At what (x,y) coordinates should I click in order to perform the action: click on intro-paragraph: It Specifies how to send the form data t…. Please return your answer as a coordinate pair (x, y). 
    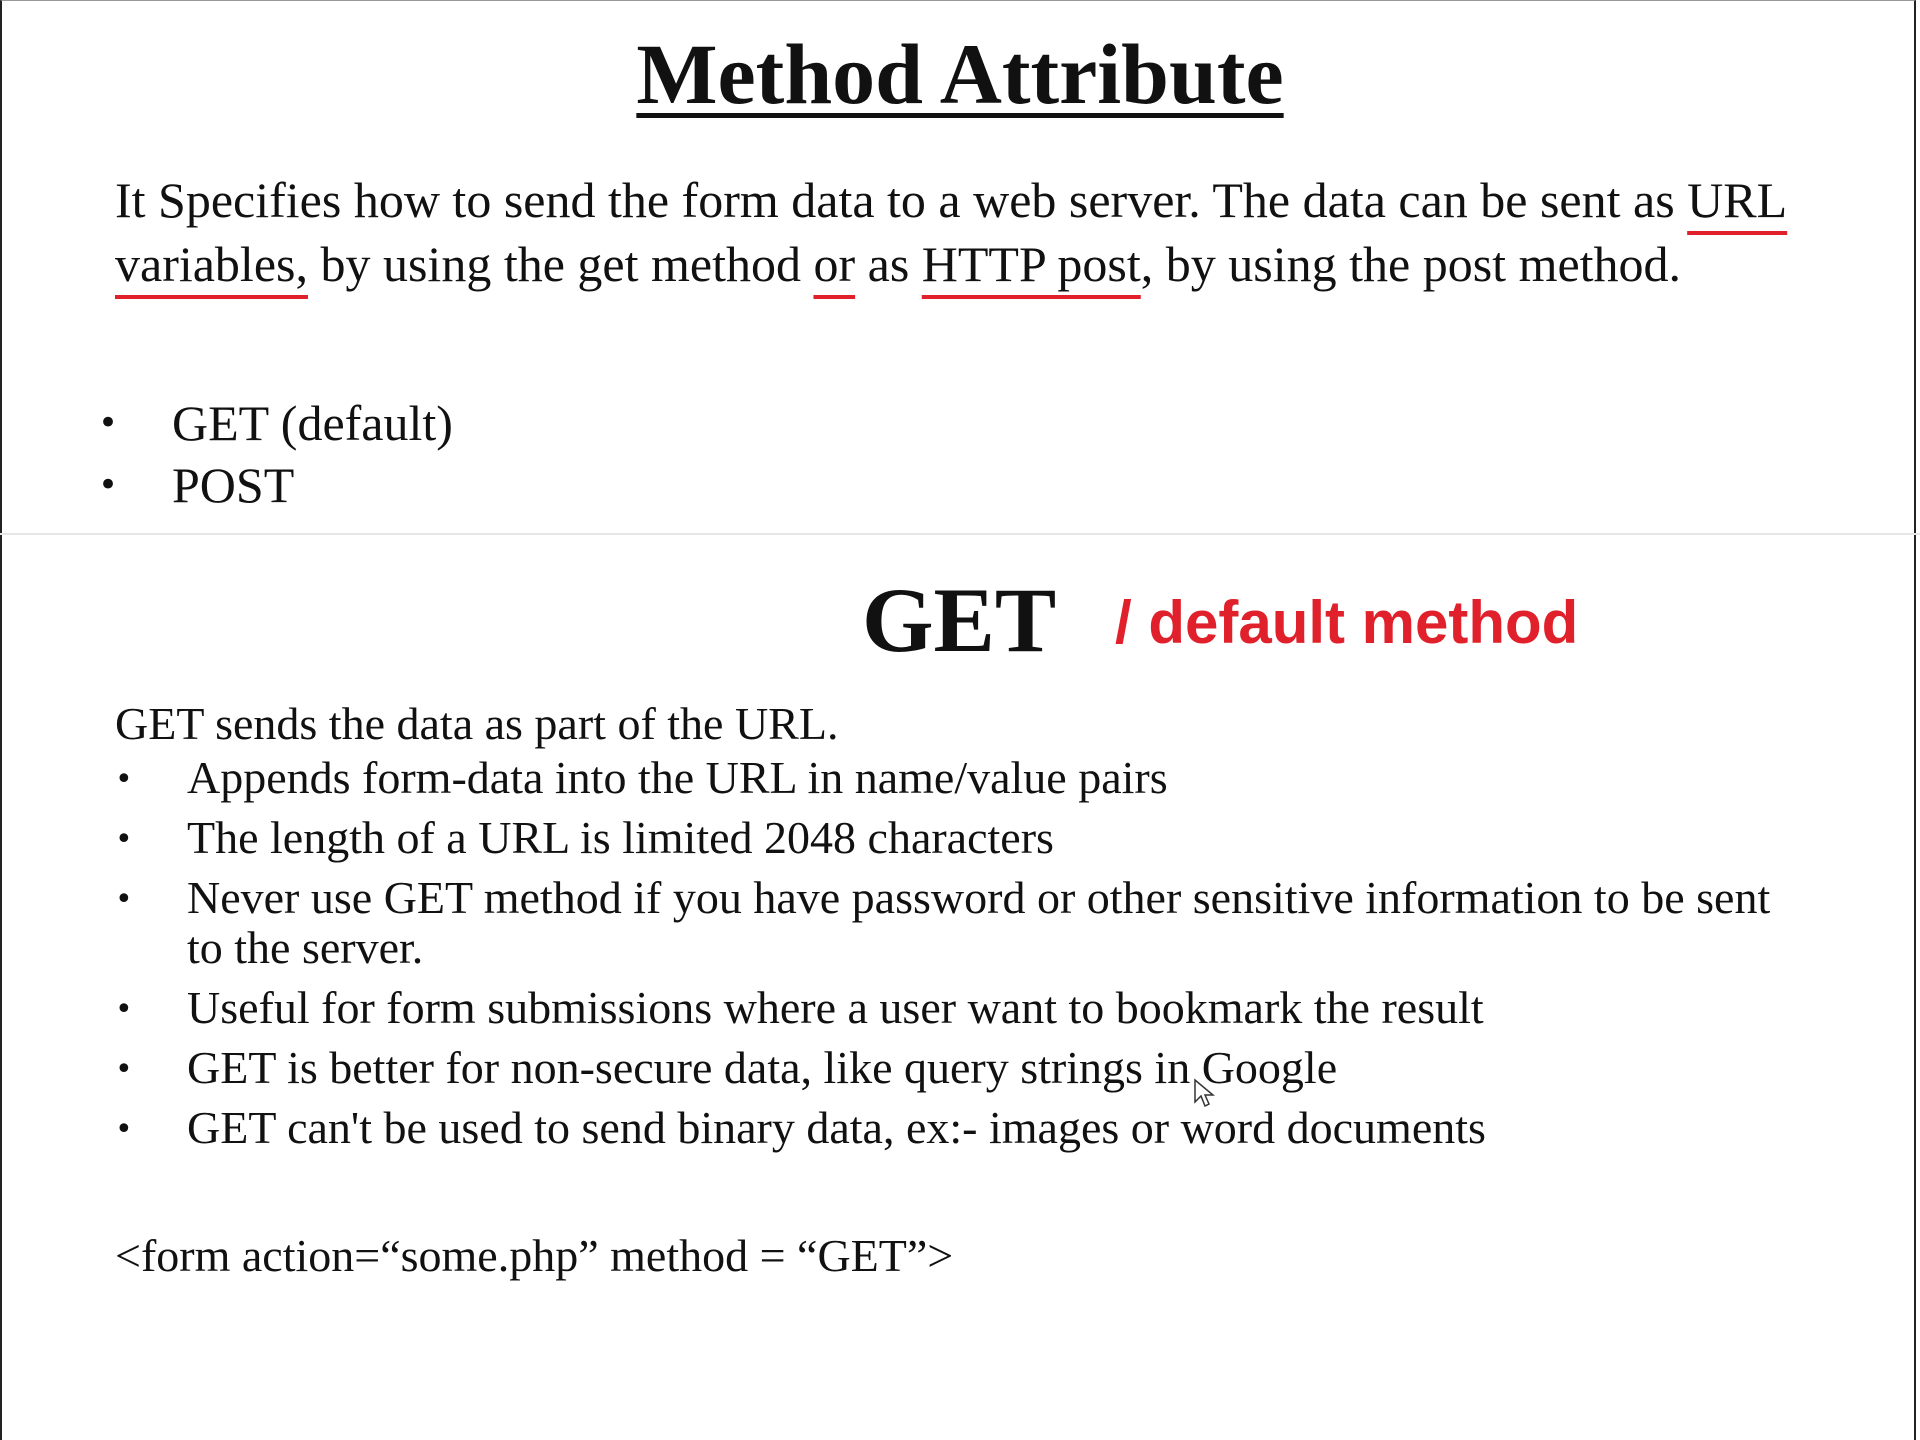
    Looking at the image, I should click on (975, 232).